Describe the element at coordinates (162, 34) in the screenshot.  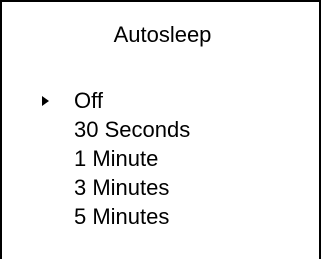
I see `screen-title: Autosleep` at that location.